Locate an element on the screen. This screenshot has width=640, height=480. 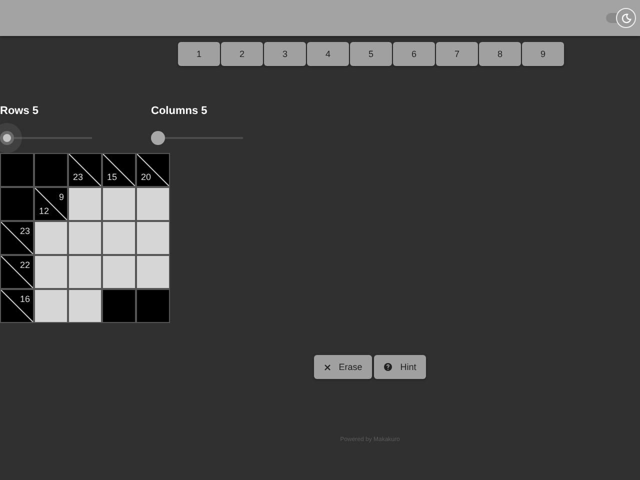
down-clue: 20 is located at coordinates (146, 177).